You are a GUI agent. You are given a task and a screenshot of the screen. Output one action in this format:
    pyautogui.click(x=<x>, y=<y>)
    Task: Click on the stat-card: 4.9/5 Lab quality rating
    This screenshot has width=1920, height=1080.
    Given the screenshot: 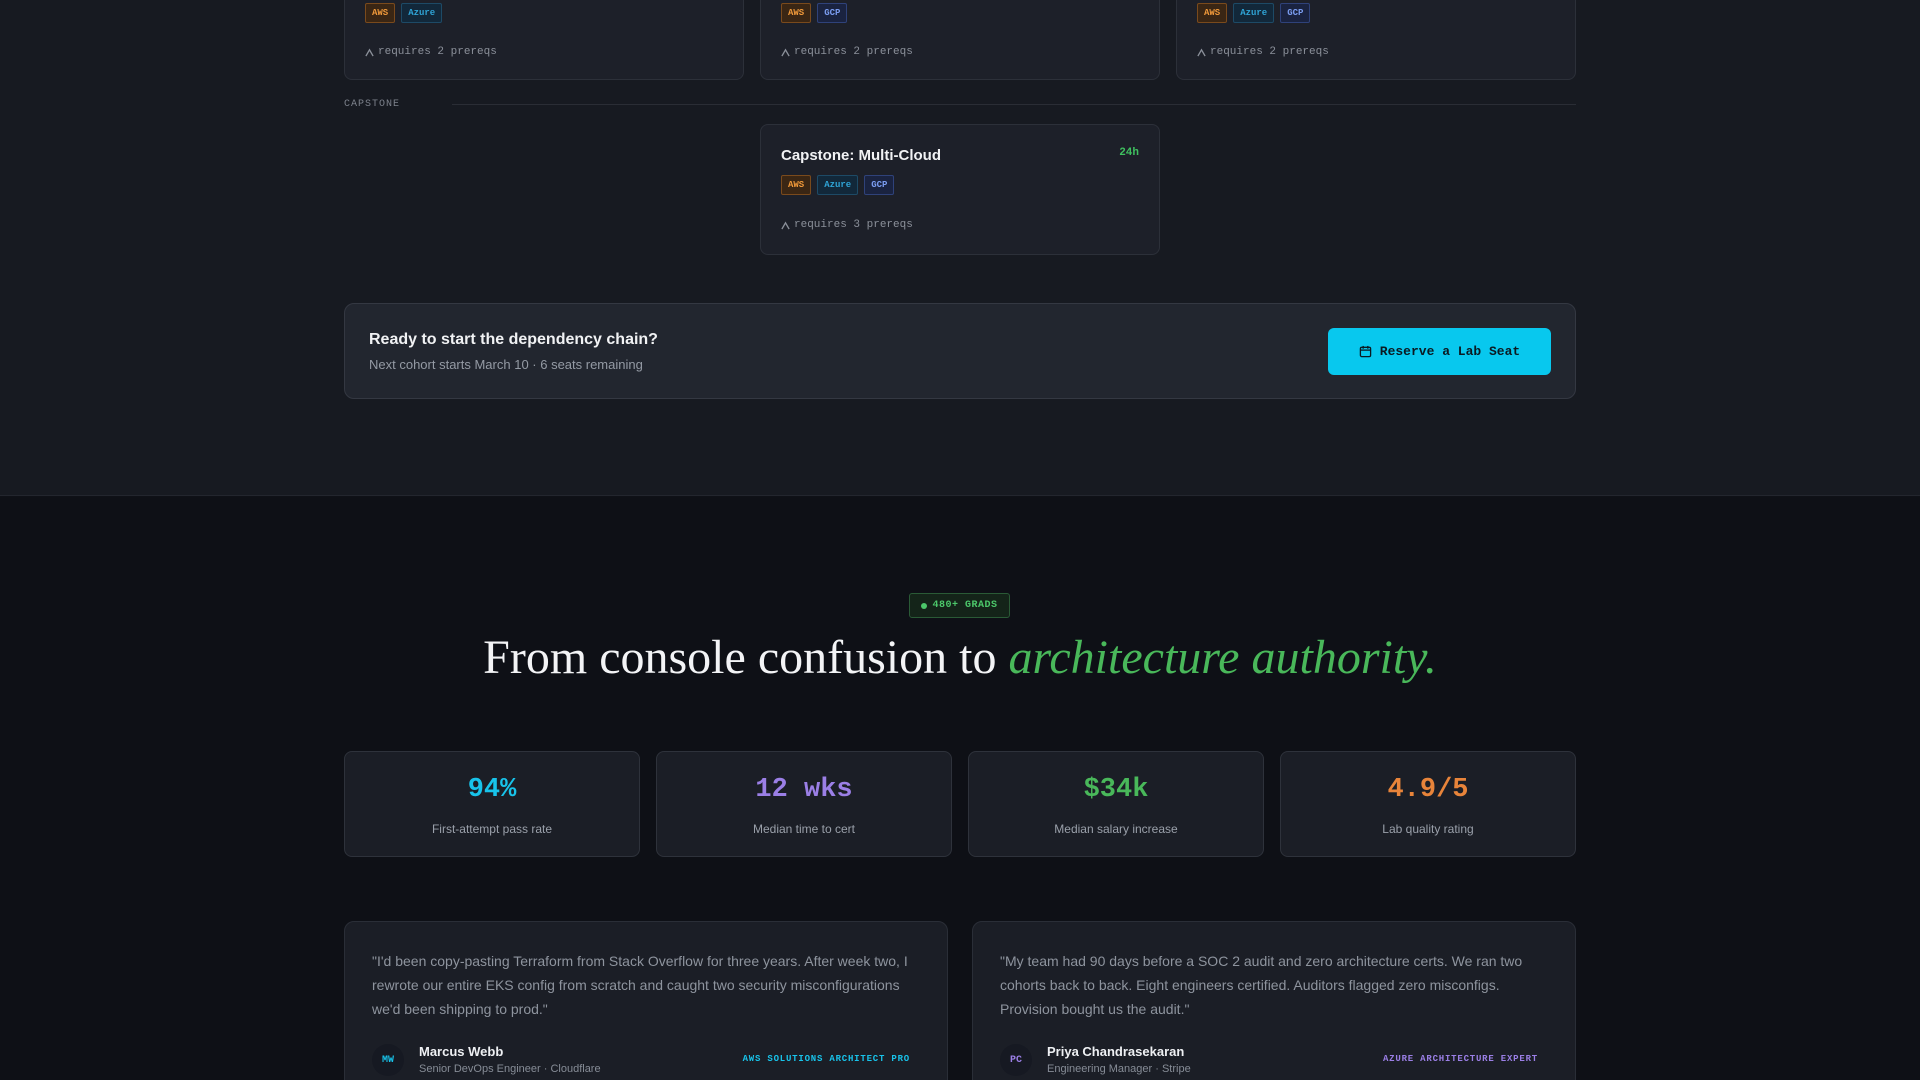 What is the action you would take?
    pyautogui.click(x=1428, y=804)
    